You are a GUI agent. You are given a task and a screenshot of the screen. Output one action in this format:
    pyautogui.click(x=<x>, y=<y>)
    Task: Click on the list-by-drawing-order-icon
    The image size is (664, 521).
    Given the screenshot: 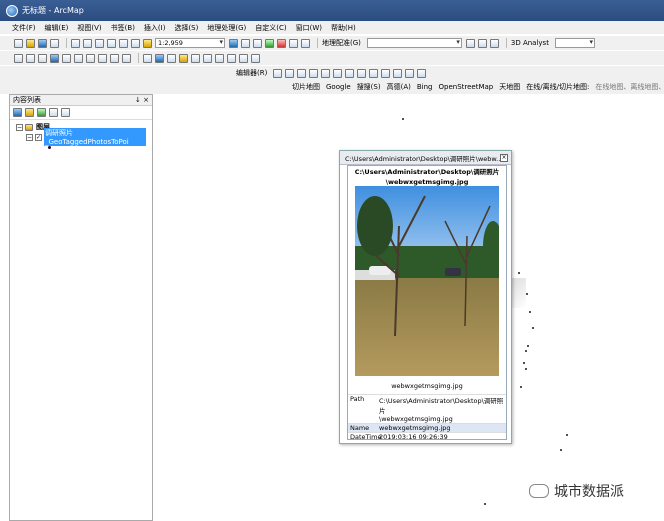 What is the action you would take?
    pyautogui.click(x=17, y=112)
    